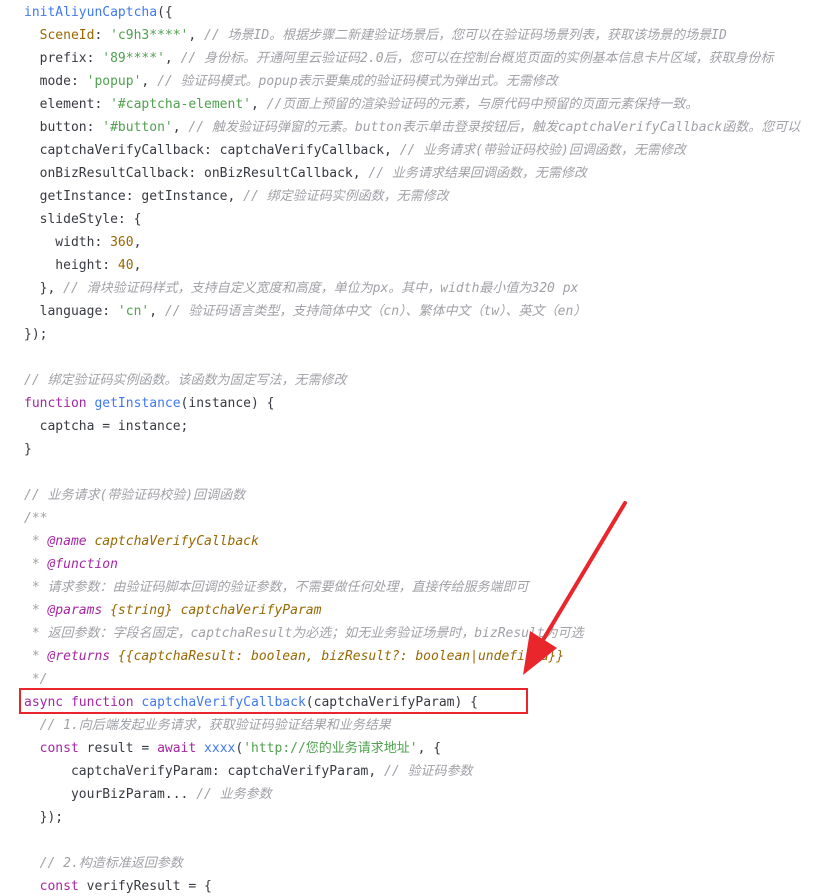  Describe the element at coordinates (429, 748) in the screenshot. I see `code-token: , {` at that location.